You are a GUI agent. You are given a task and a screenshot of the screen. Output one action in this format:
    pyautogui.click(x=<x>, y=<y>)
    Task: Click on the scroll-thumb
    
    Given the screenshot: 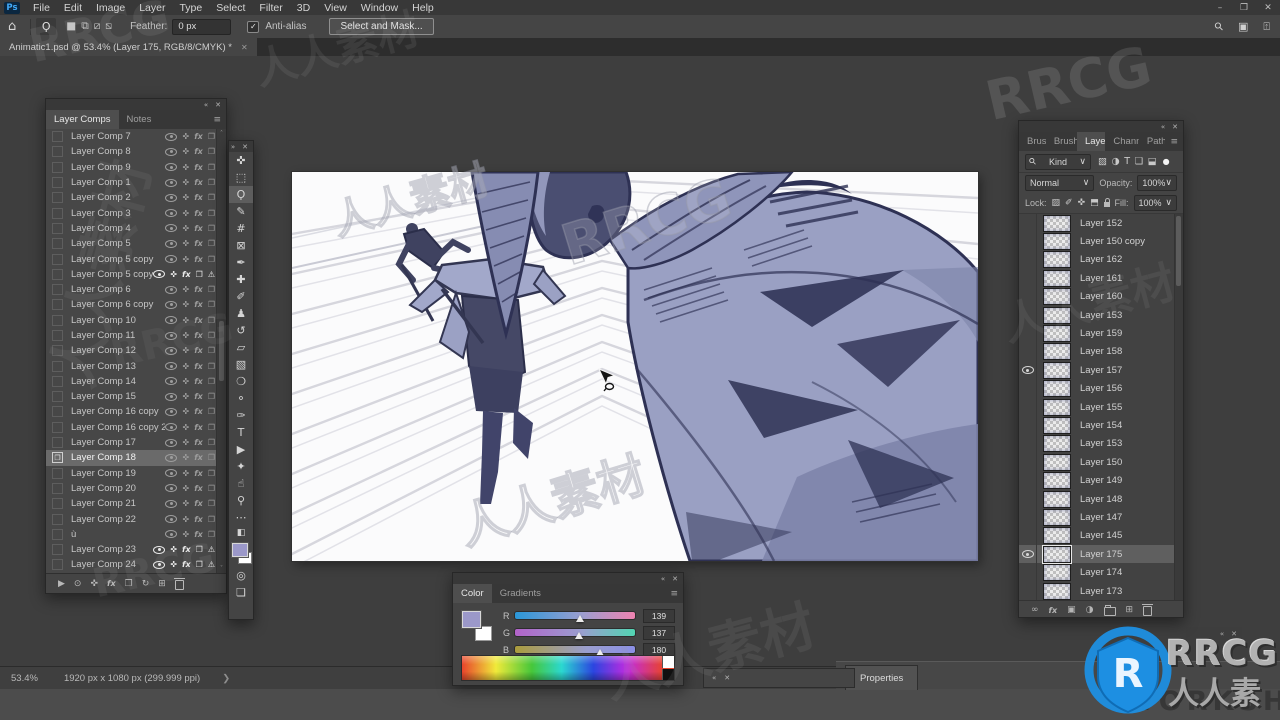 What is the action you would take?
    pyautogui.click(x=221, y=351)
    